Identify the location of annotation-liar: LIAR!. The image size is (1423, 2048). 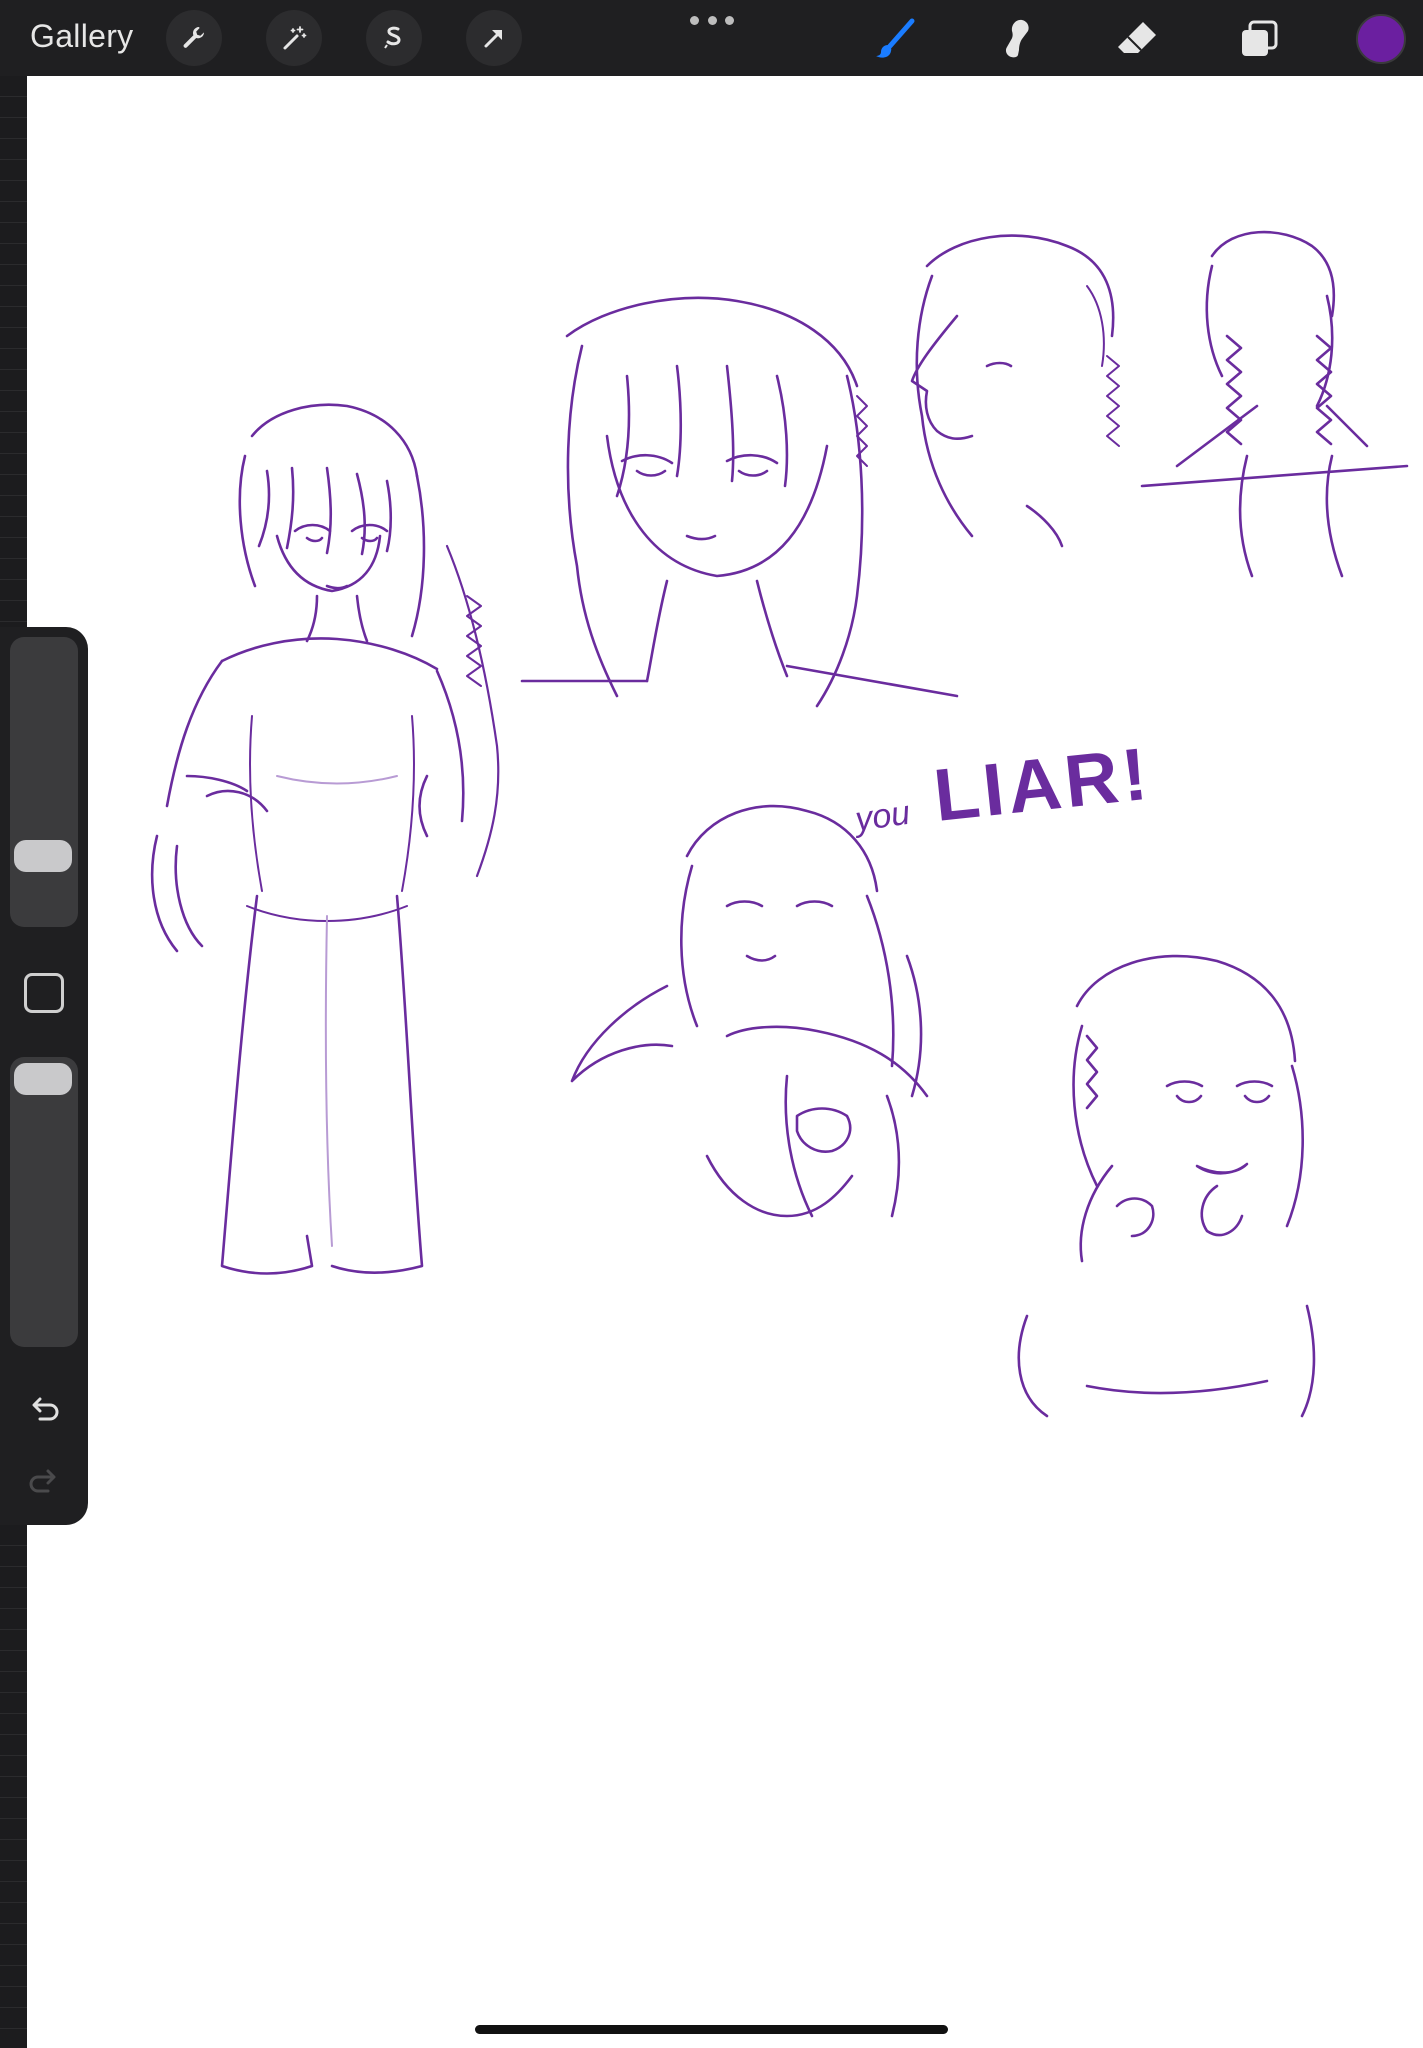
(1042, 784).